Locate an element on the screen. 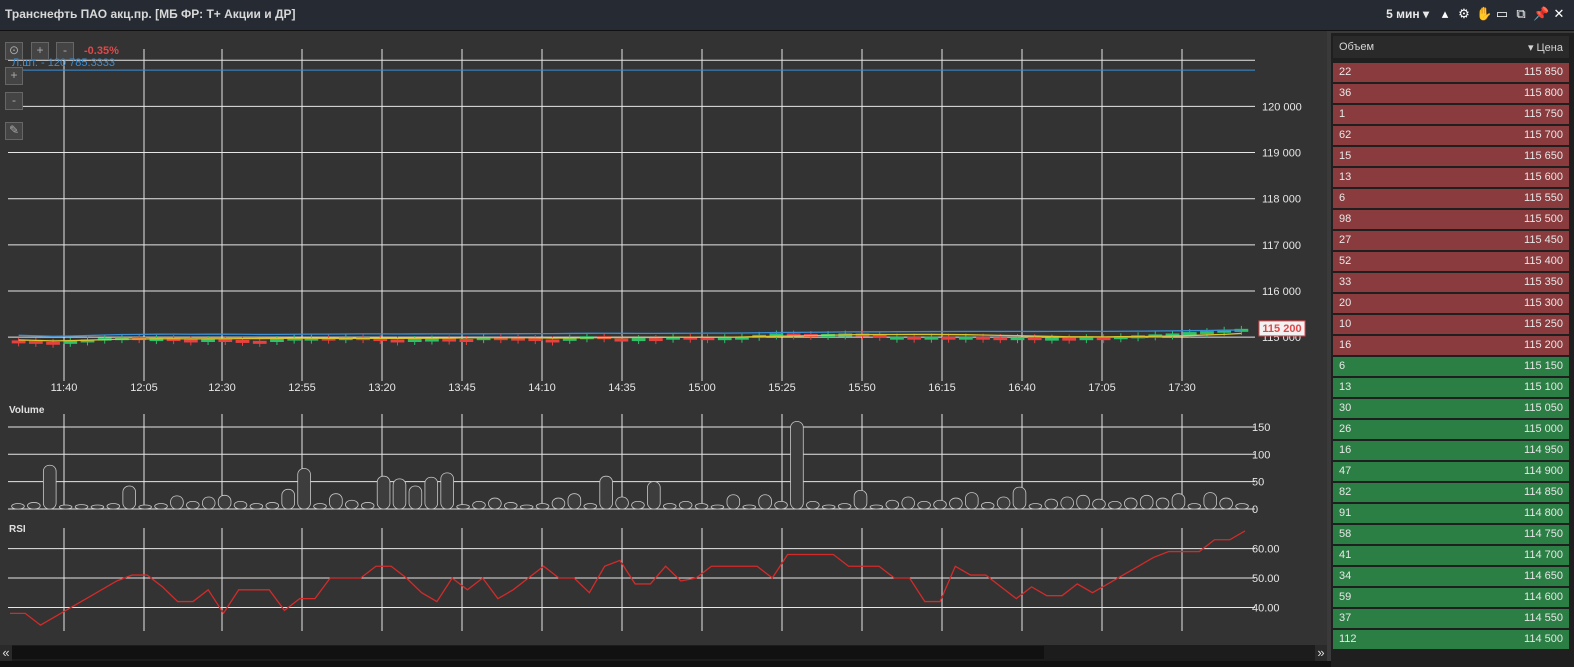  pencil-icon: ✎ is located at coordinates (14, 131).